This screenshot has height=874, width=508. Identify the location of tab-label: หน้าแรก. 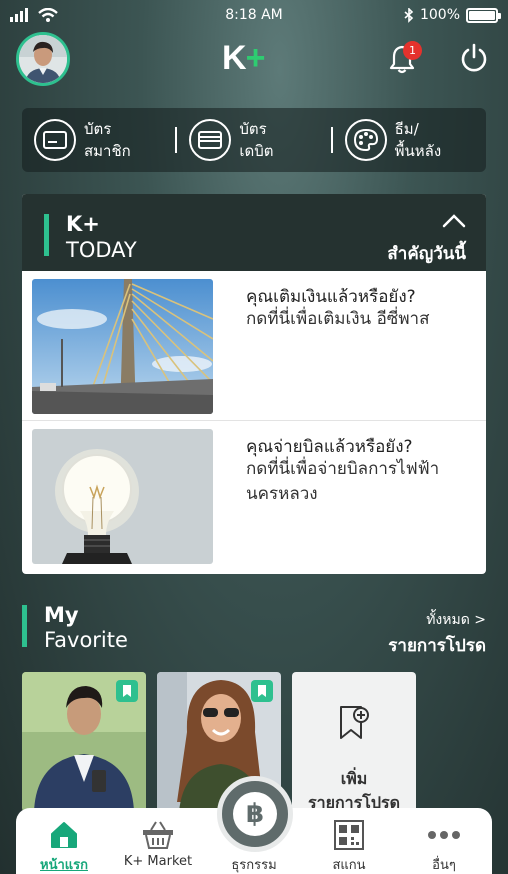
(64, 865).